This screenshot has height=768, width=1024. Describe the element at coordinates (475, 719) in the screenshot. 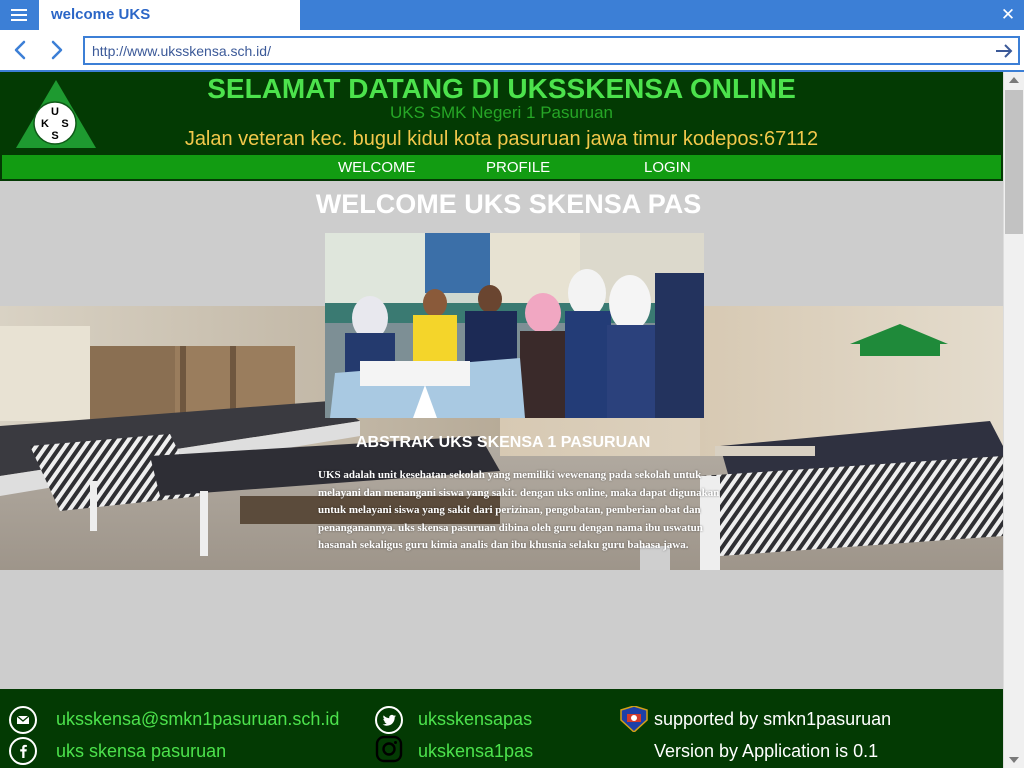

I see `twitter-link: uksskensapas` at that location.